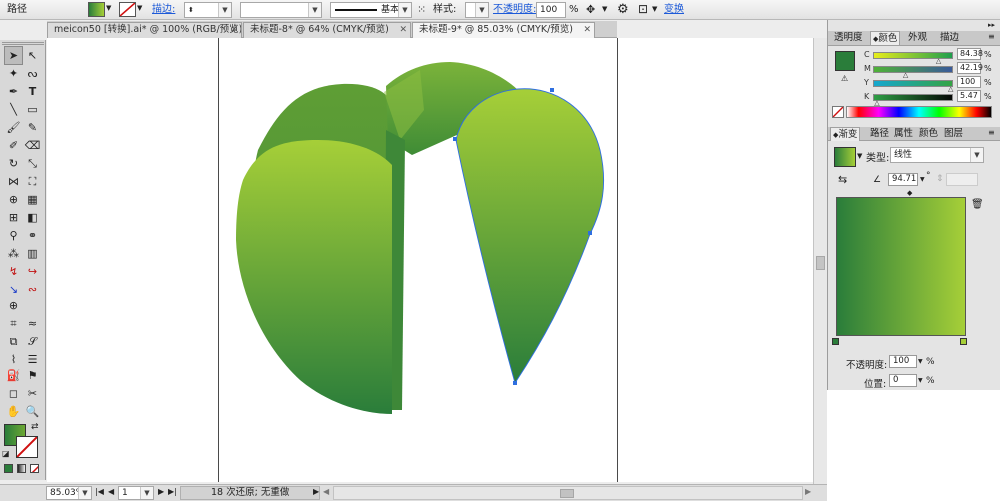 The height and width of the screenshot is (501, 1000). Describe the element at coordinates (922, 179) in the screenshot. I see `angle-dropdown-icon: ▼` at that location.